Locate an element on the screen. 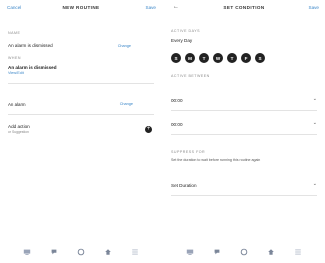 This screenshot has height=263, width=325. day-wednesday: W is located at coordinates (218, 58).